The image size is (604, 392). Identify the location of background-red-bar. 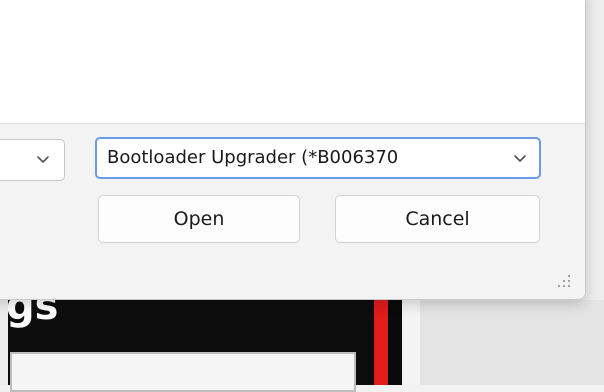
(381, 342).